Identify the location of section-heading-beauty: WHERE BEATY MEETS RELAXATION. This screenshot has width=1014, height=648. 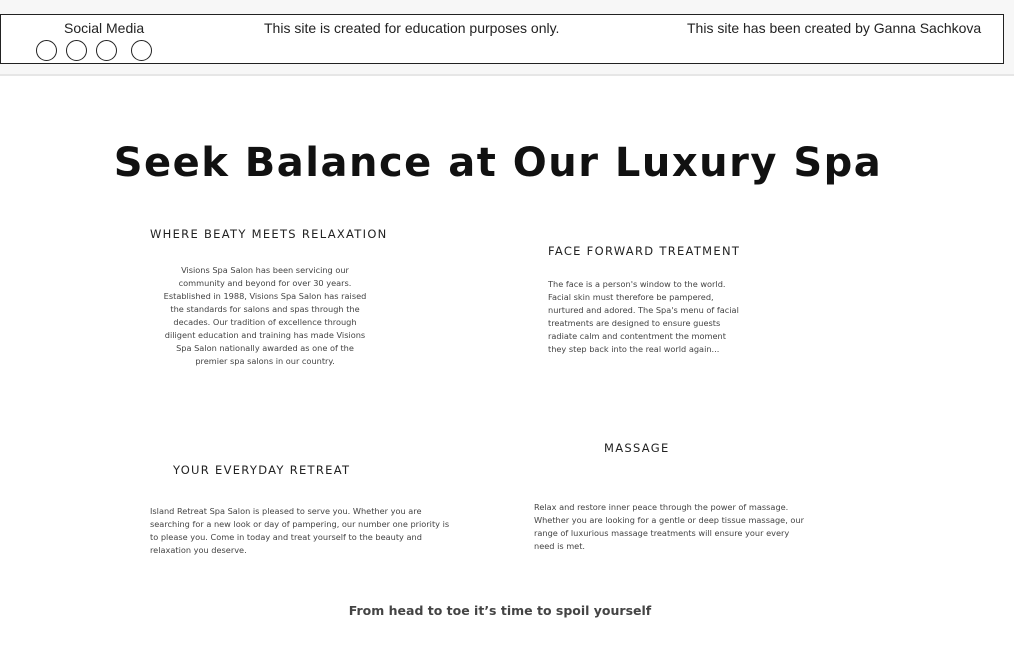
(269, 234).